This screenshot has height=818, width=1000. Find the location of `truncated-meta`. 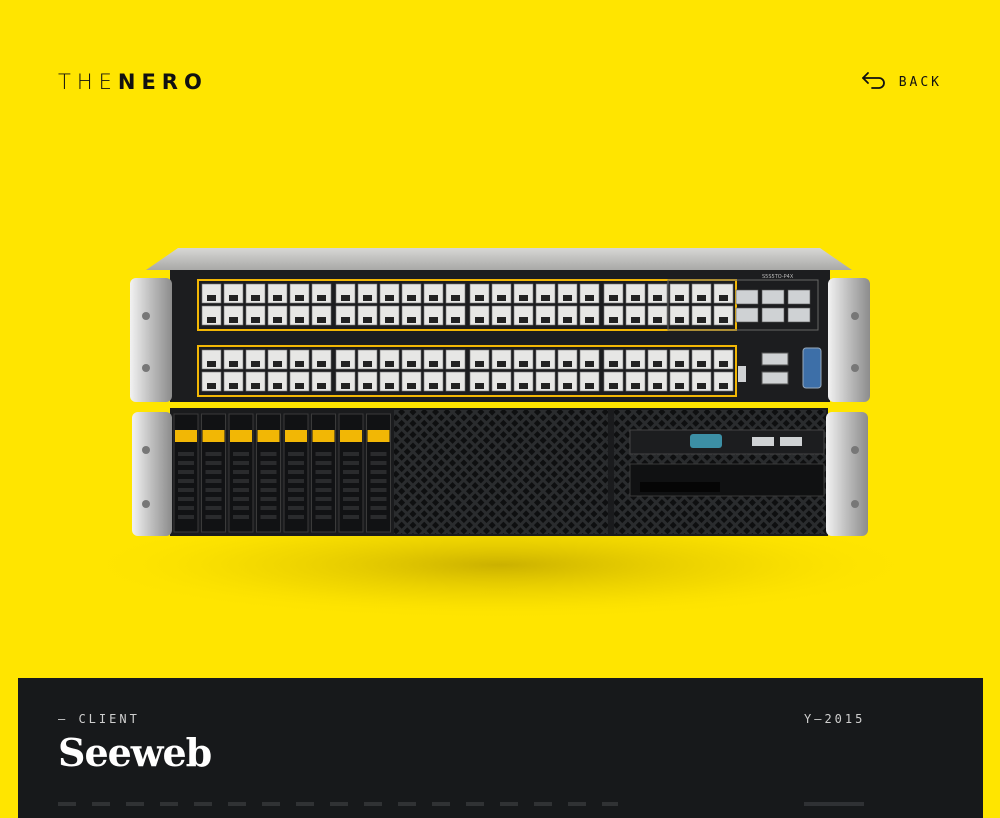

truncated-meta is located at coordinates (834, 804).